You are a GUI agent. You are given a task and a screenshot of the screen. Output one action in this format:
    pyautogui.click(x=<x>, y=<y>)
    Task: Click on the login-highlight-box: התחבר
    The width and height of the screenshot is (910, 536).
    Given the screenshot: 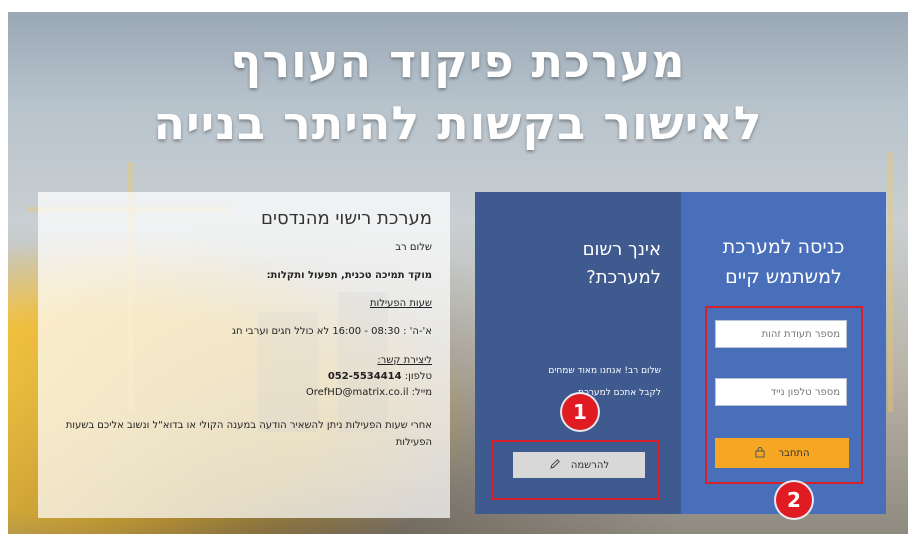 What is the action you would take?
    pyautogui.click(x=784, y=395)
    